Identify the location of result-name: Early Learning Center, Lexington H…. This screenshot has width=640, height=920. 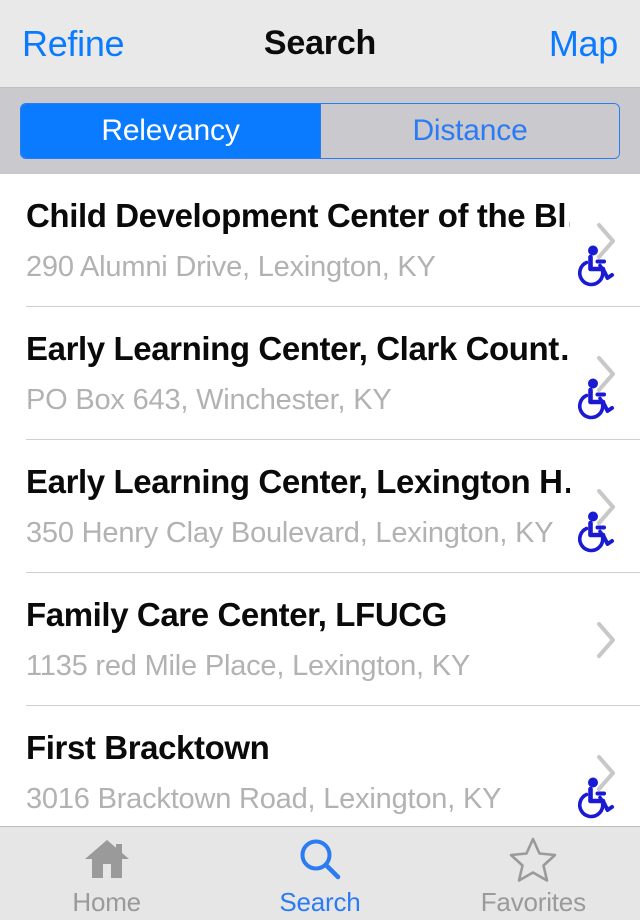
(298, 481).